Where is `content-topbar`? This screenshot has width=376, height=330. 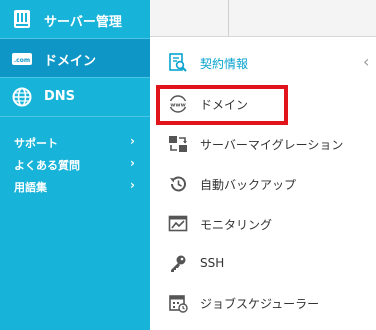
content-topbar is located at coordinates (263, 18).